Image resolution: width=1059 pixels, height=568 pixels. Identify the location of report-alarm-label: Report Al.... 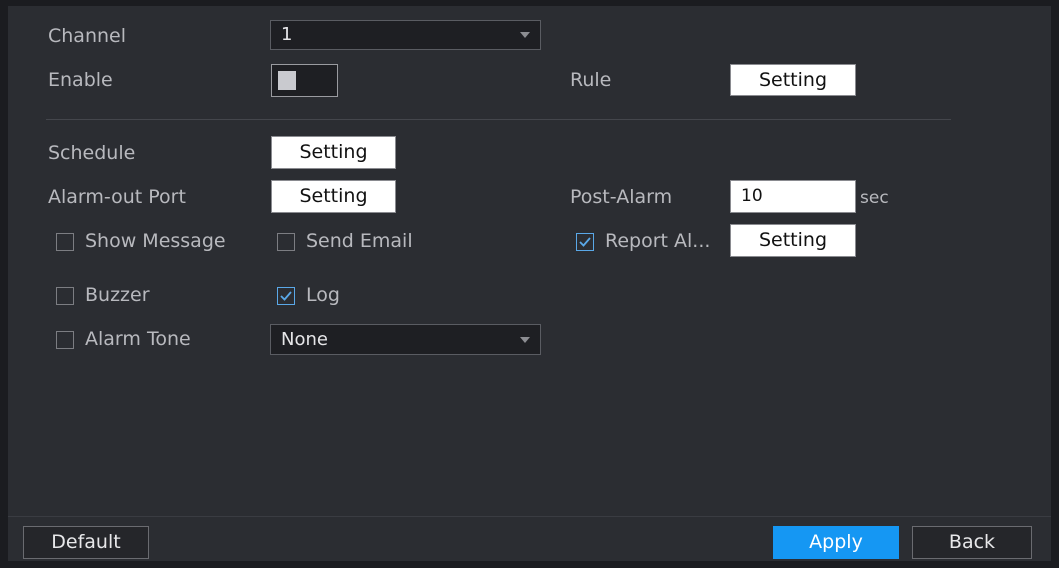
(658, 241).